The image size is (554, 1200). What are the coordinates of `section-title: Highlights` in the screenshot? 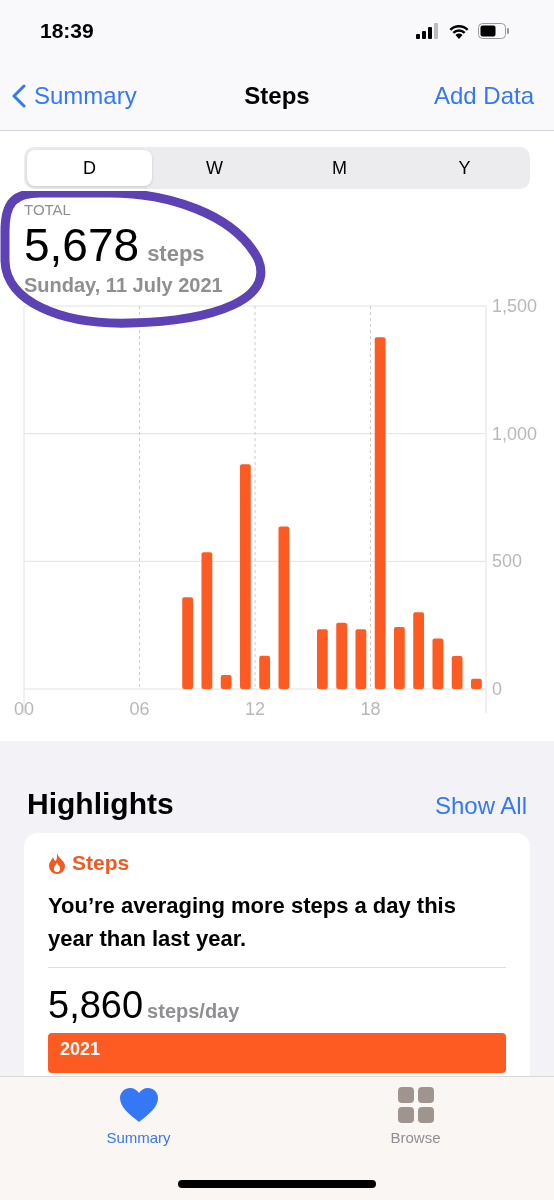 It's located at (100, 804).